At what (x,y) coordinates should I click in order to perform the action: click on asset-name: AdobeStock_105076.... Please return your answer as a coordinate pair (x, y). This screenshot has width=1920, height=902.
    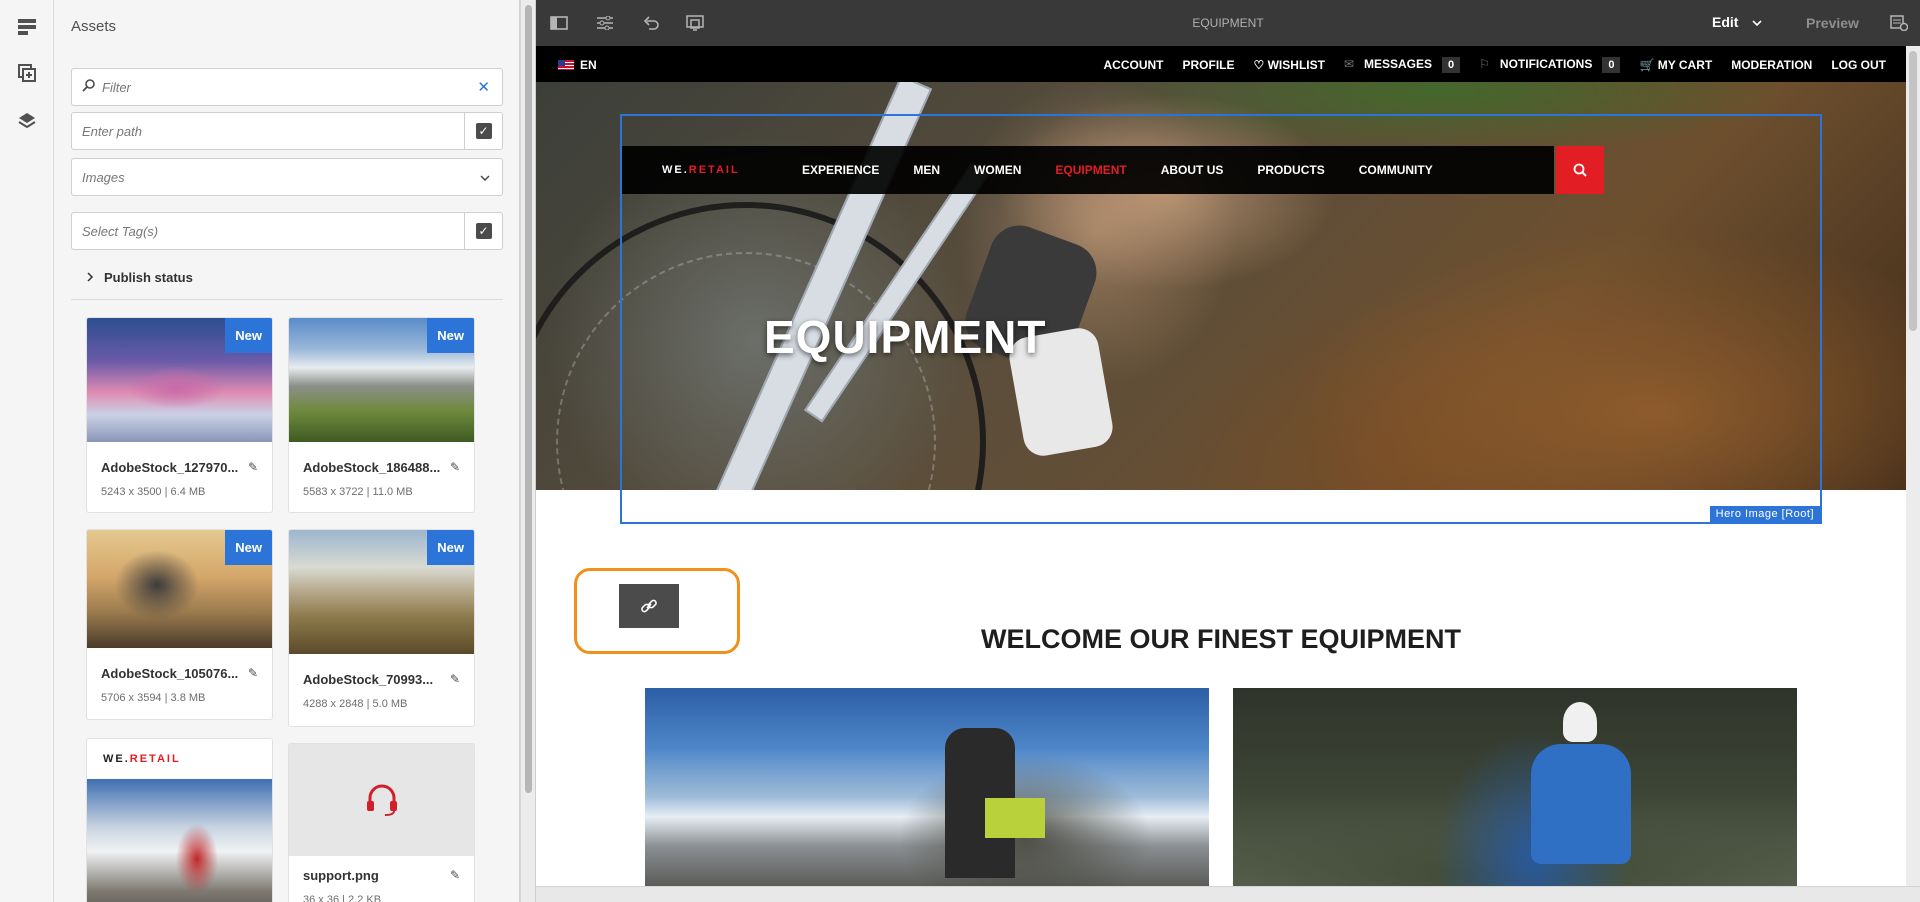
    Looking at the image, I should click on (170, 673).